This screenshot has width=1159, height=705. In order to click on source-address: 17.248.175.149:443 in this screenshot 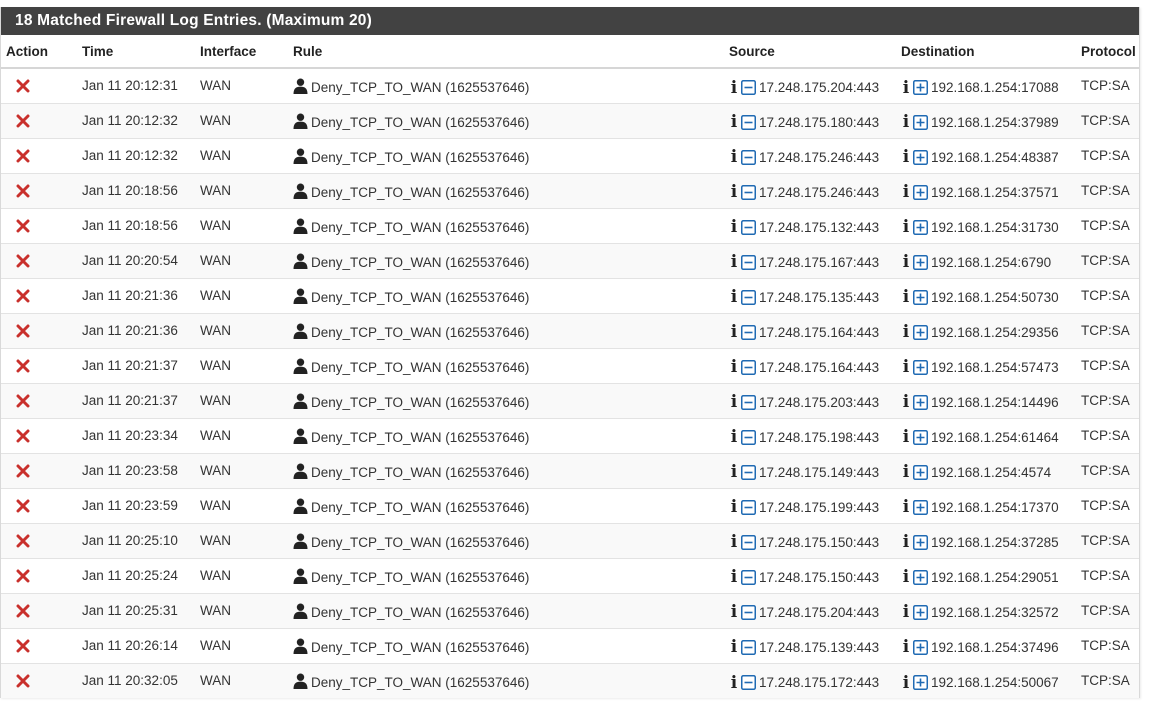, I will do `click(819, 472)`.